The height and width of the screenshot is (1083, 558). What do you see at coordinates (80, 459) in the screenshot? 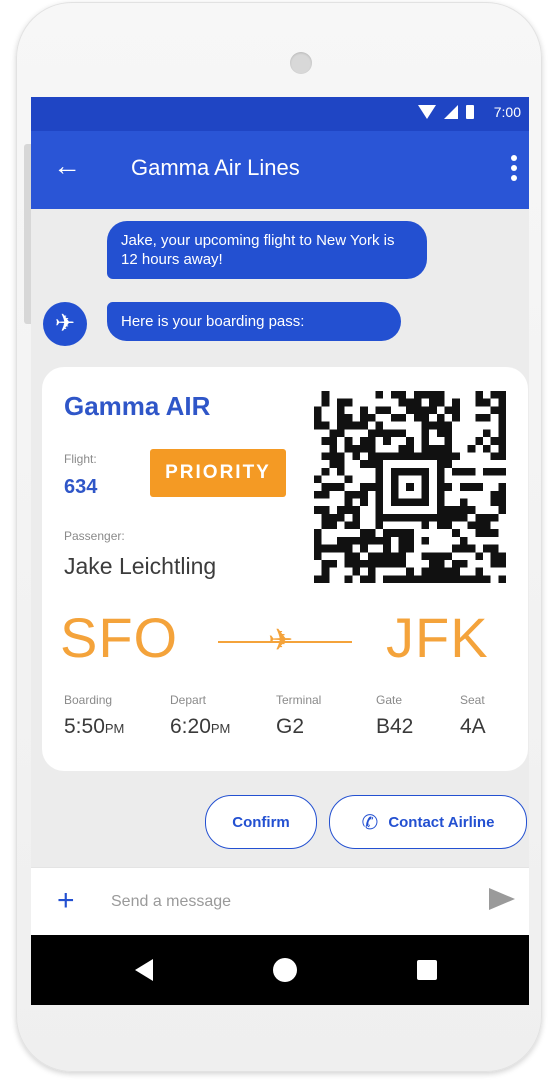
I see `flight-label: Flight:` at bounding box center [80, 459].